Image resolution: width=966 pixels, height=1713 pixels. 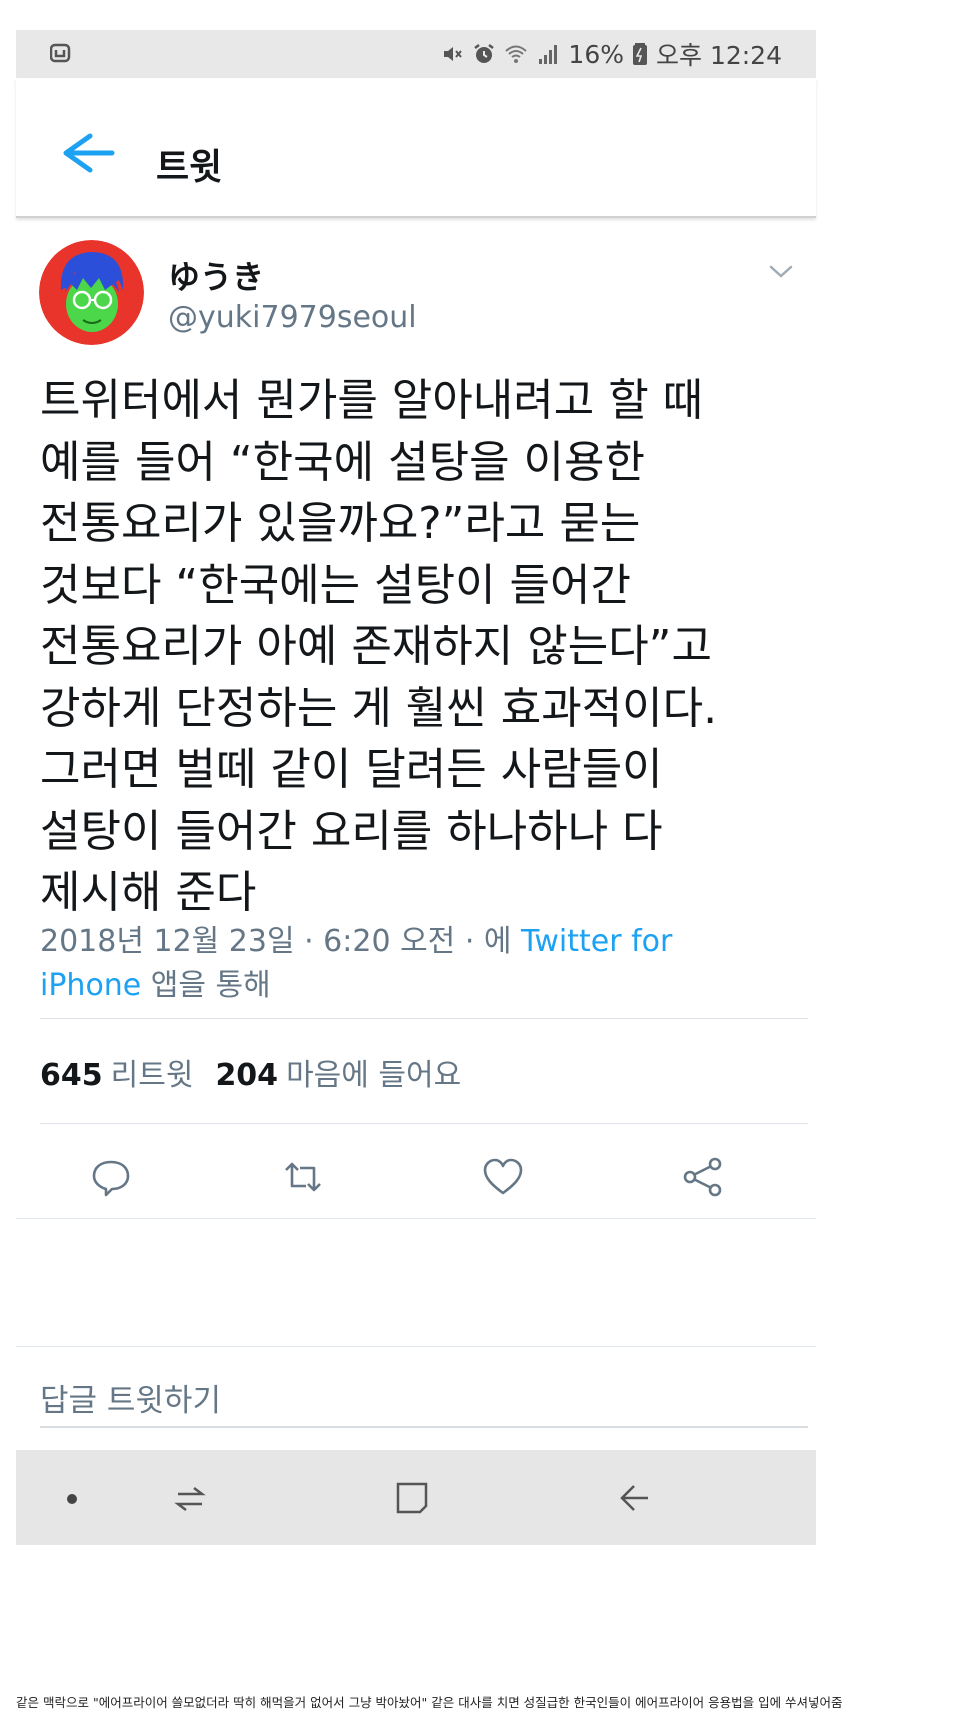 I want to click on like-icon, so click(x=503, y=1177).